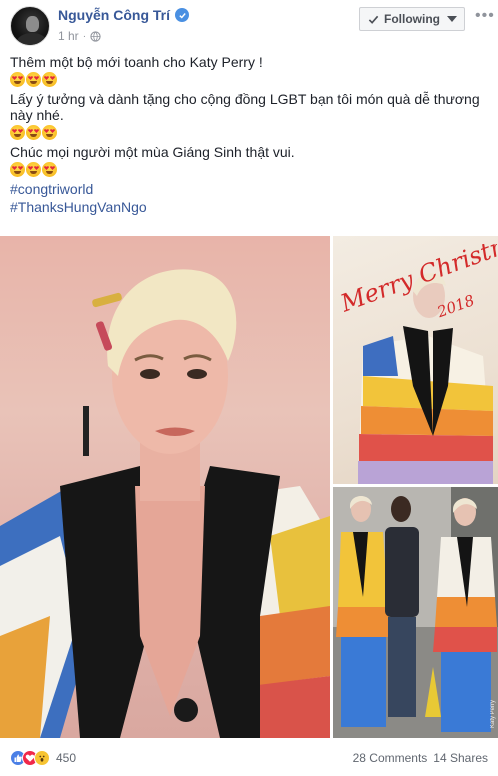  I want to click on hashtag-congtriworld: #congtriworld, so click(250, 189).